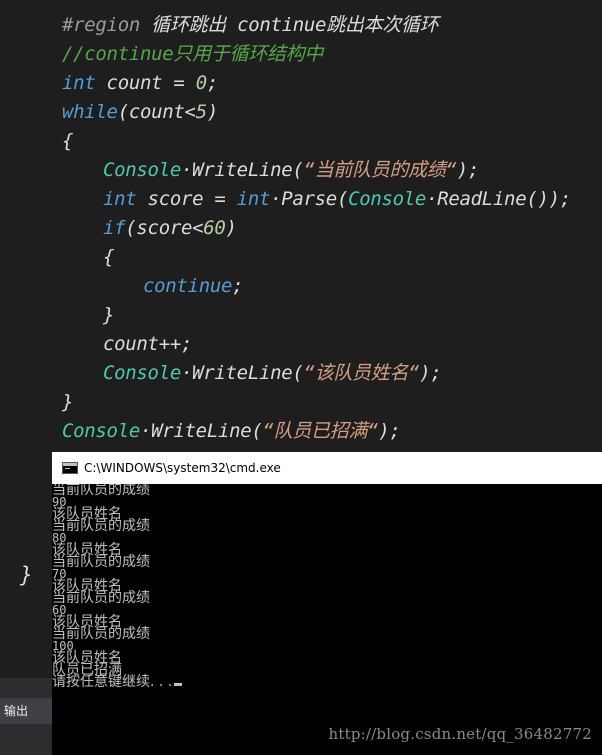 The width and height of the screenshot is (602, 755). Describe the element at coordinates (309, 199) in the screenshot. I see `code-text: ·Parse(` at that location.